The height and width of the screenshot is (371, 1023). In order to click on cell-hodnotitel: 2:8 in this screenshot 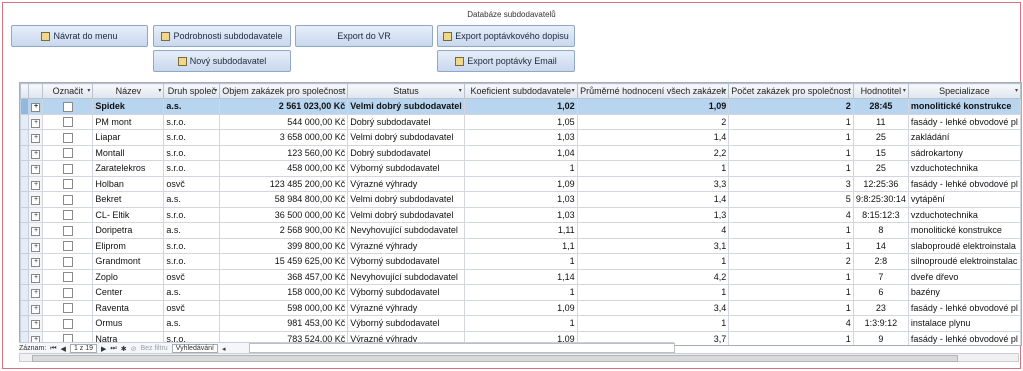, I will do `click(880, 261)`.